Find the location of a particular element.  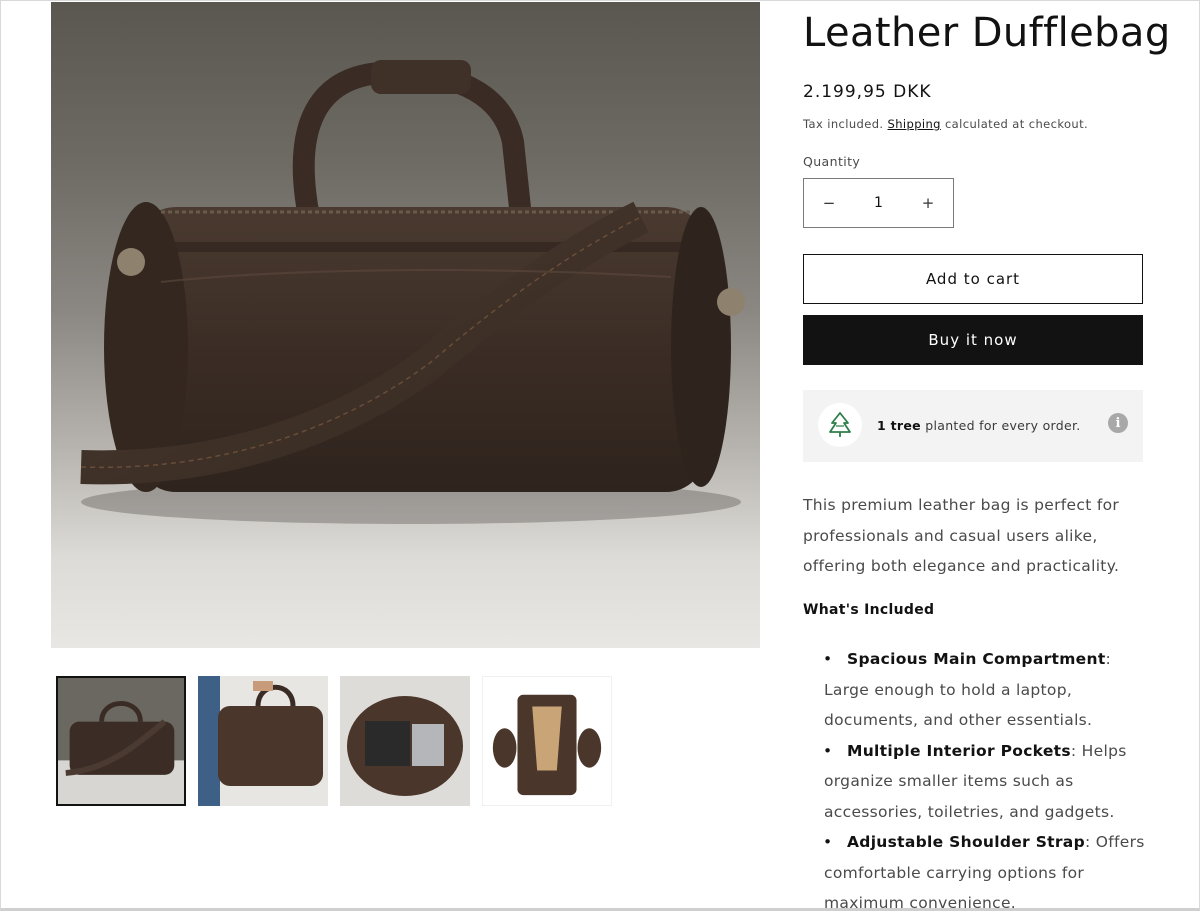

buy-now-button: Buy it now is located at coordinates (973, 340).